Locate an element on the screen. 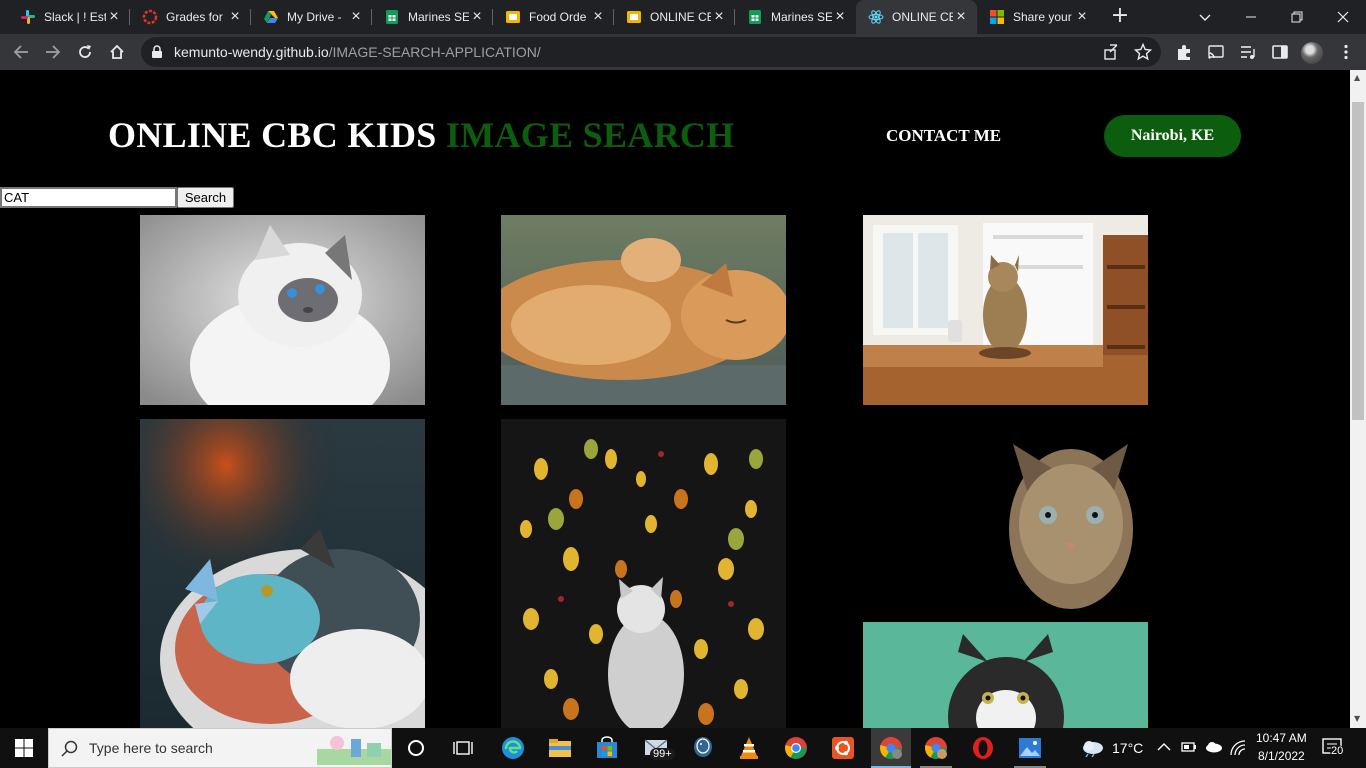 The image size is (1366, 768). notification-center-button: 20 is located at coordinates (1334, 749).